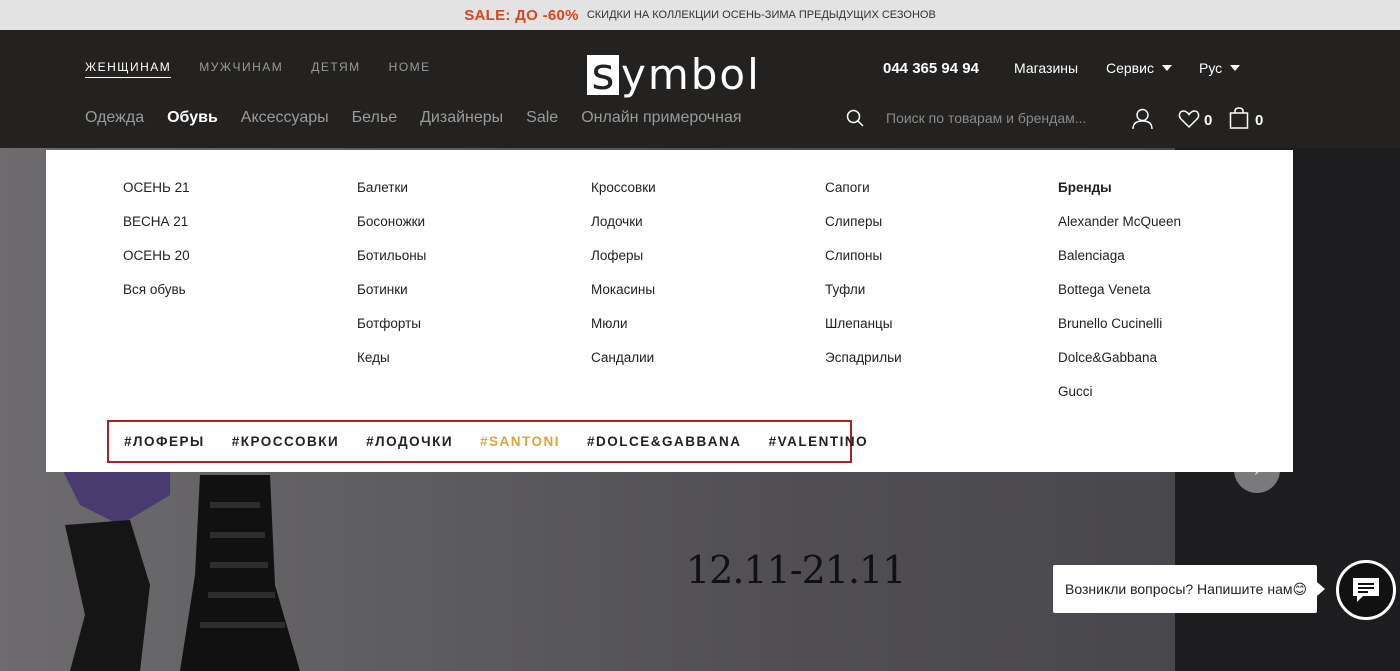 Image resolution: width=1400 pixels, height=671 pixels. Describe the element at coordinates (819, 441) in the screenshot. I see `tag-valentino: #VALENTINO` at that location.